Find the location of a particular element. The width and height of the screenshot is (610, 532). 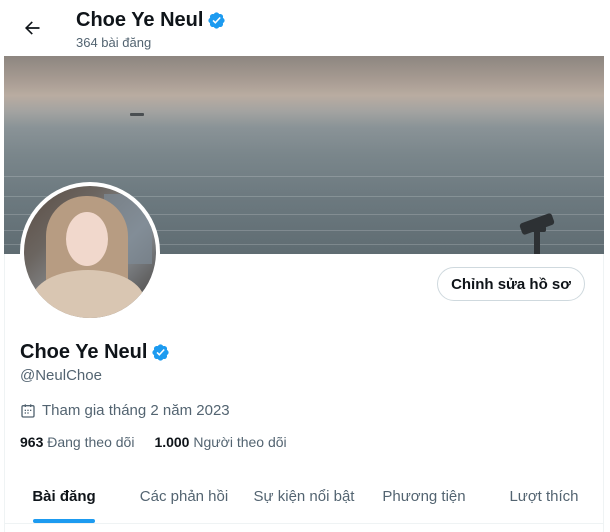

header-name: Choe Ye Neul is located at coordinates (140, 20).